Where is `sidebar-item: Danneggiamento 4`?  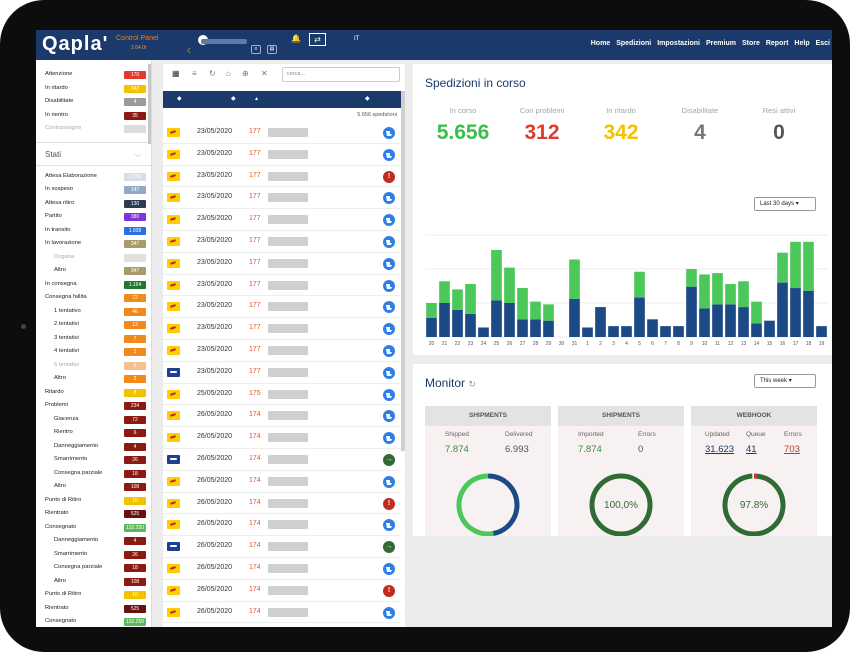
sidebar-item: Danneggiamento 4 is located at coordinates (93, 541).